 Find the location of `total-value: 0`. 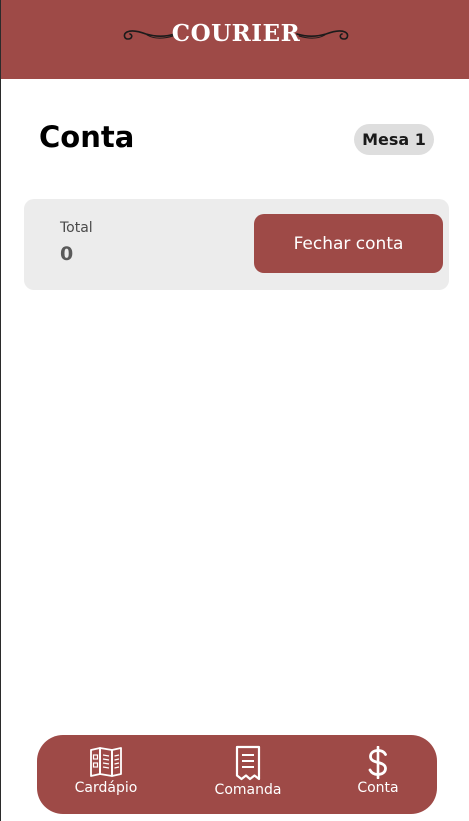

total-value: 0 is located at coordinates (67, 254).